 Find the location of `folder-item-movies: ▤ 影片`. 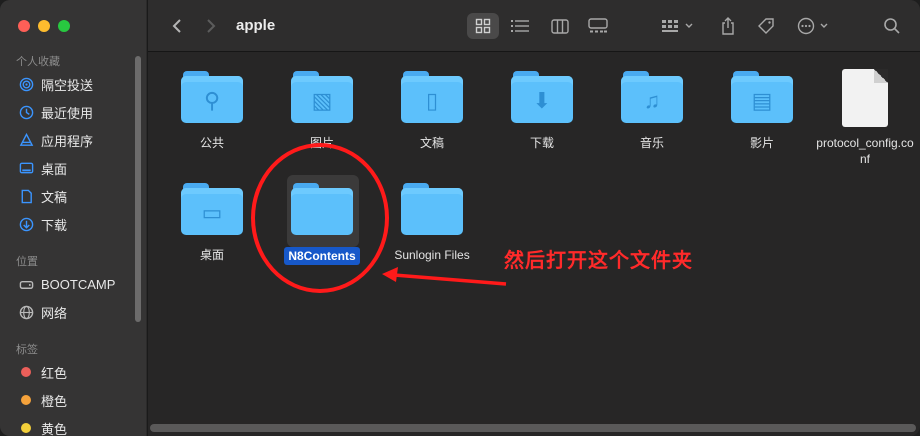

folder-item-movies: ▤ 影片 is located at coordinates (762, 111).